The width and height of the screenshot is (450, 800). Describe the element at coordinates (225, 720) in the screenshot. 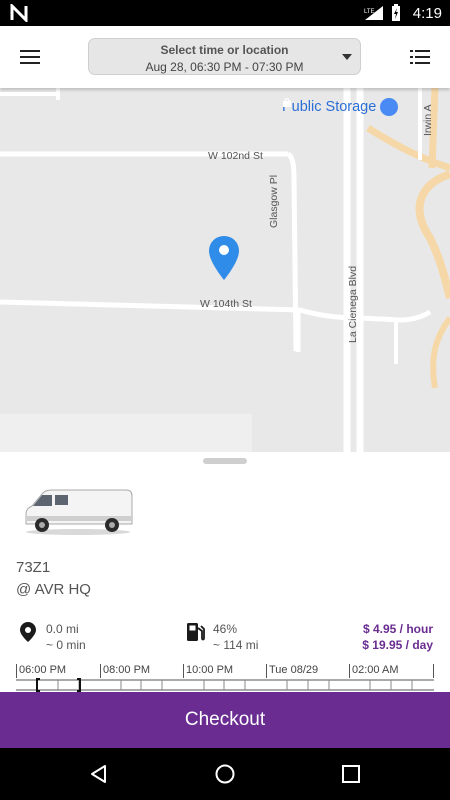

I see `checkout-button: Checkout` at that location.